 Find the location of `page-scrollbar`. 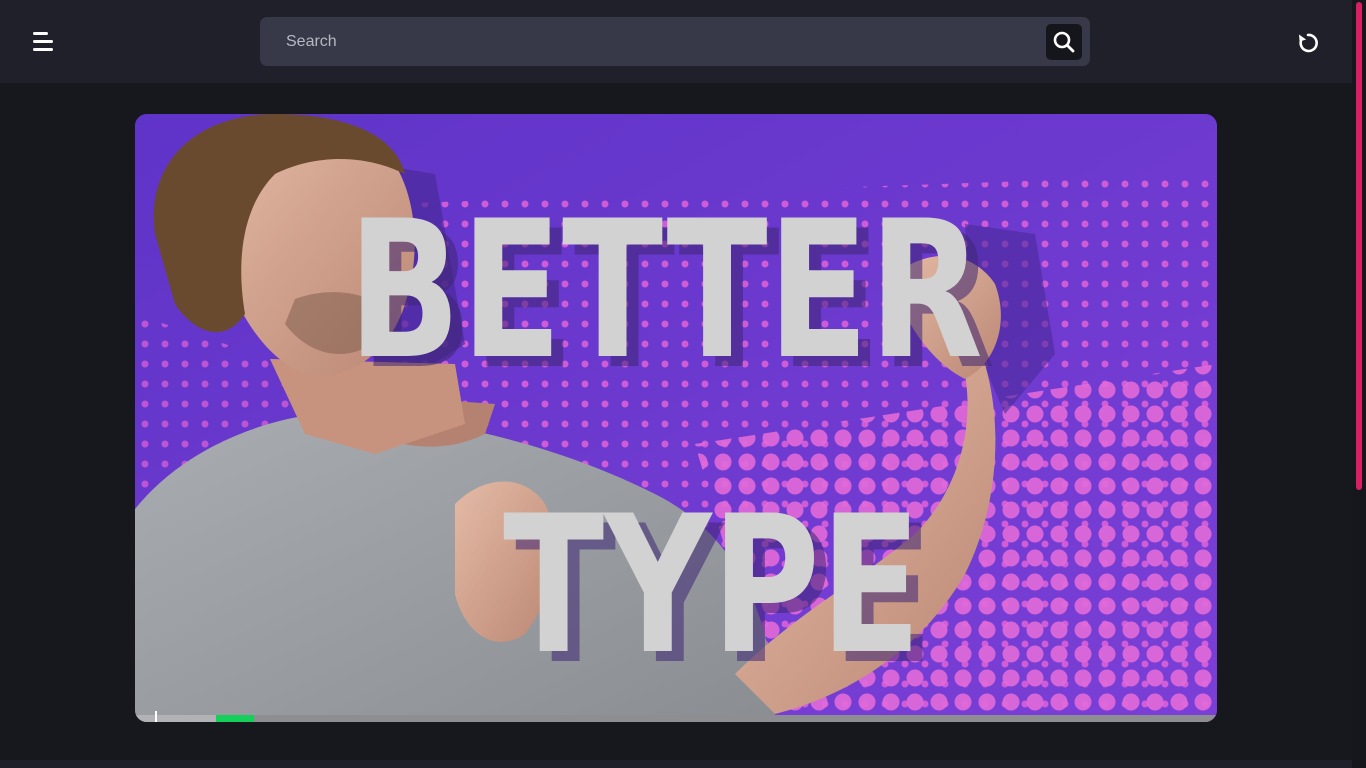

page-scrollbar is located at coordinates (1359, 384).